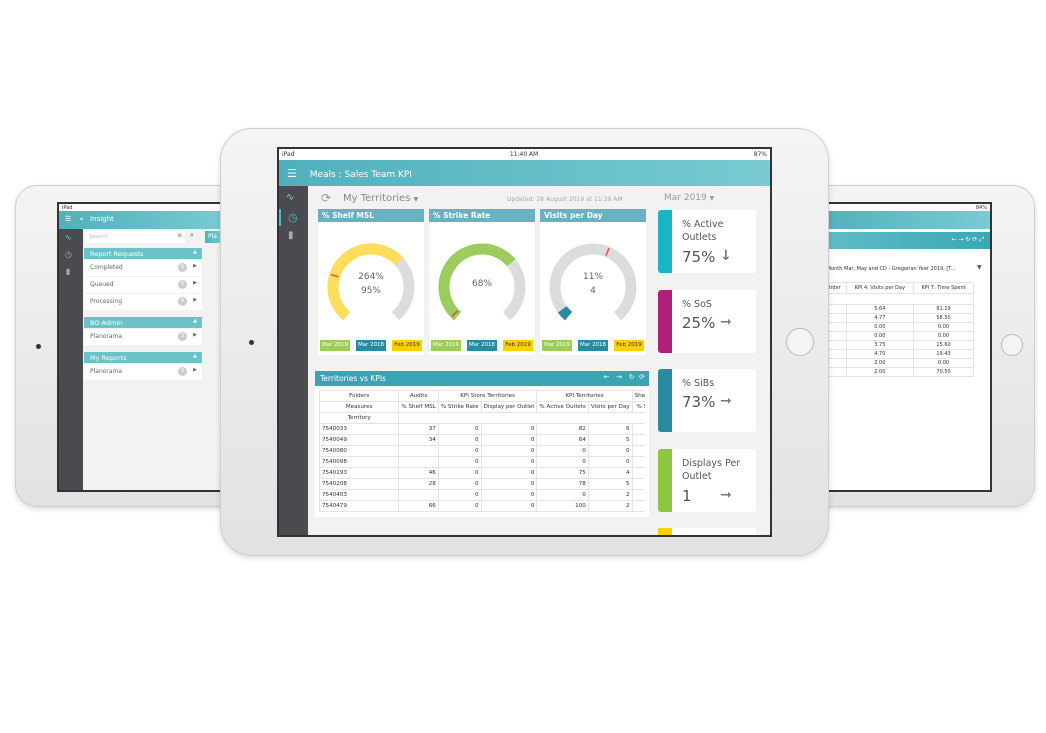 The height and width of the screenshot is (733, 1046). What do you see at coordinates (482, 506) in the screenshot?
I see `table-row: 75404796600100239` at bounding box center [482, 506].